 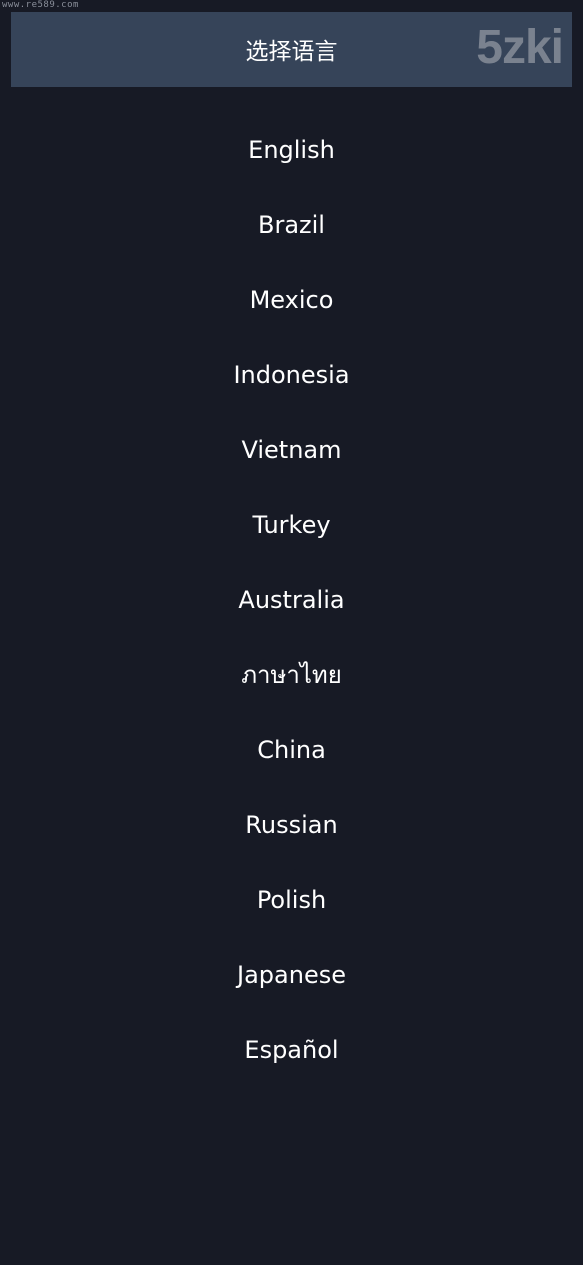 What do you see at coordinates (291, 749) in the screenshot?
I see `language-option-china: China` at bounding box center [291, 749].